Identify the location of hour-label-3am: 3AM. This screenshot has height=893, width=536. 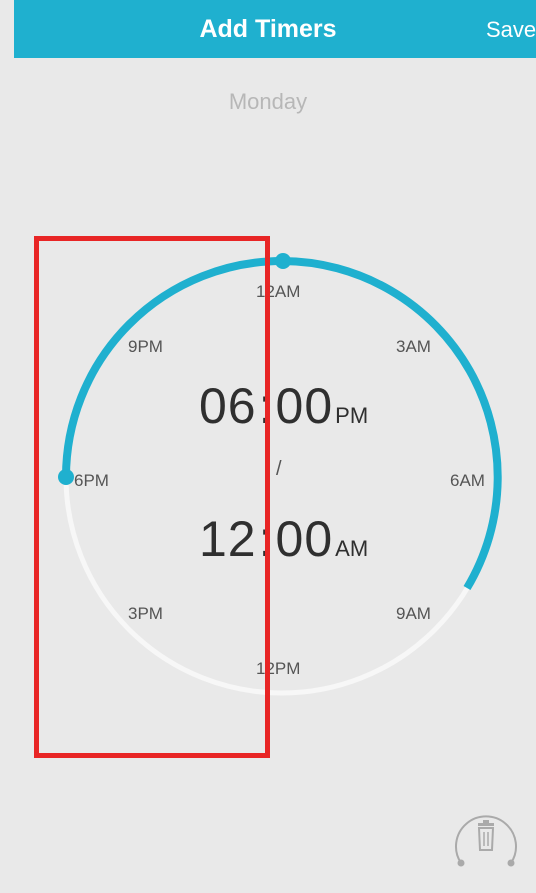
(413, 346).